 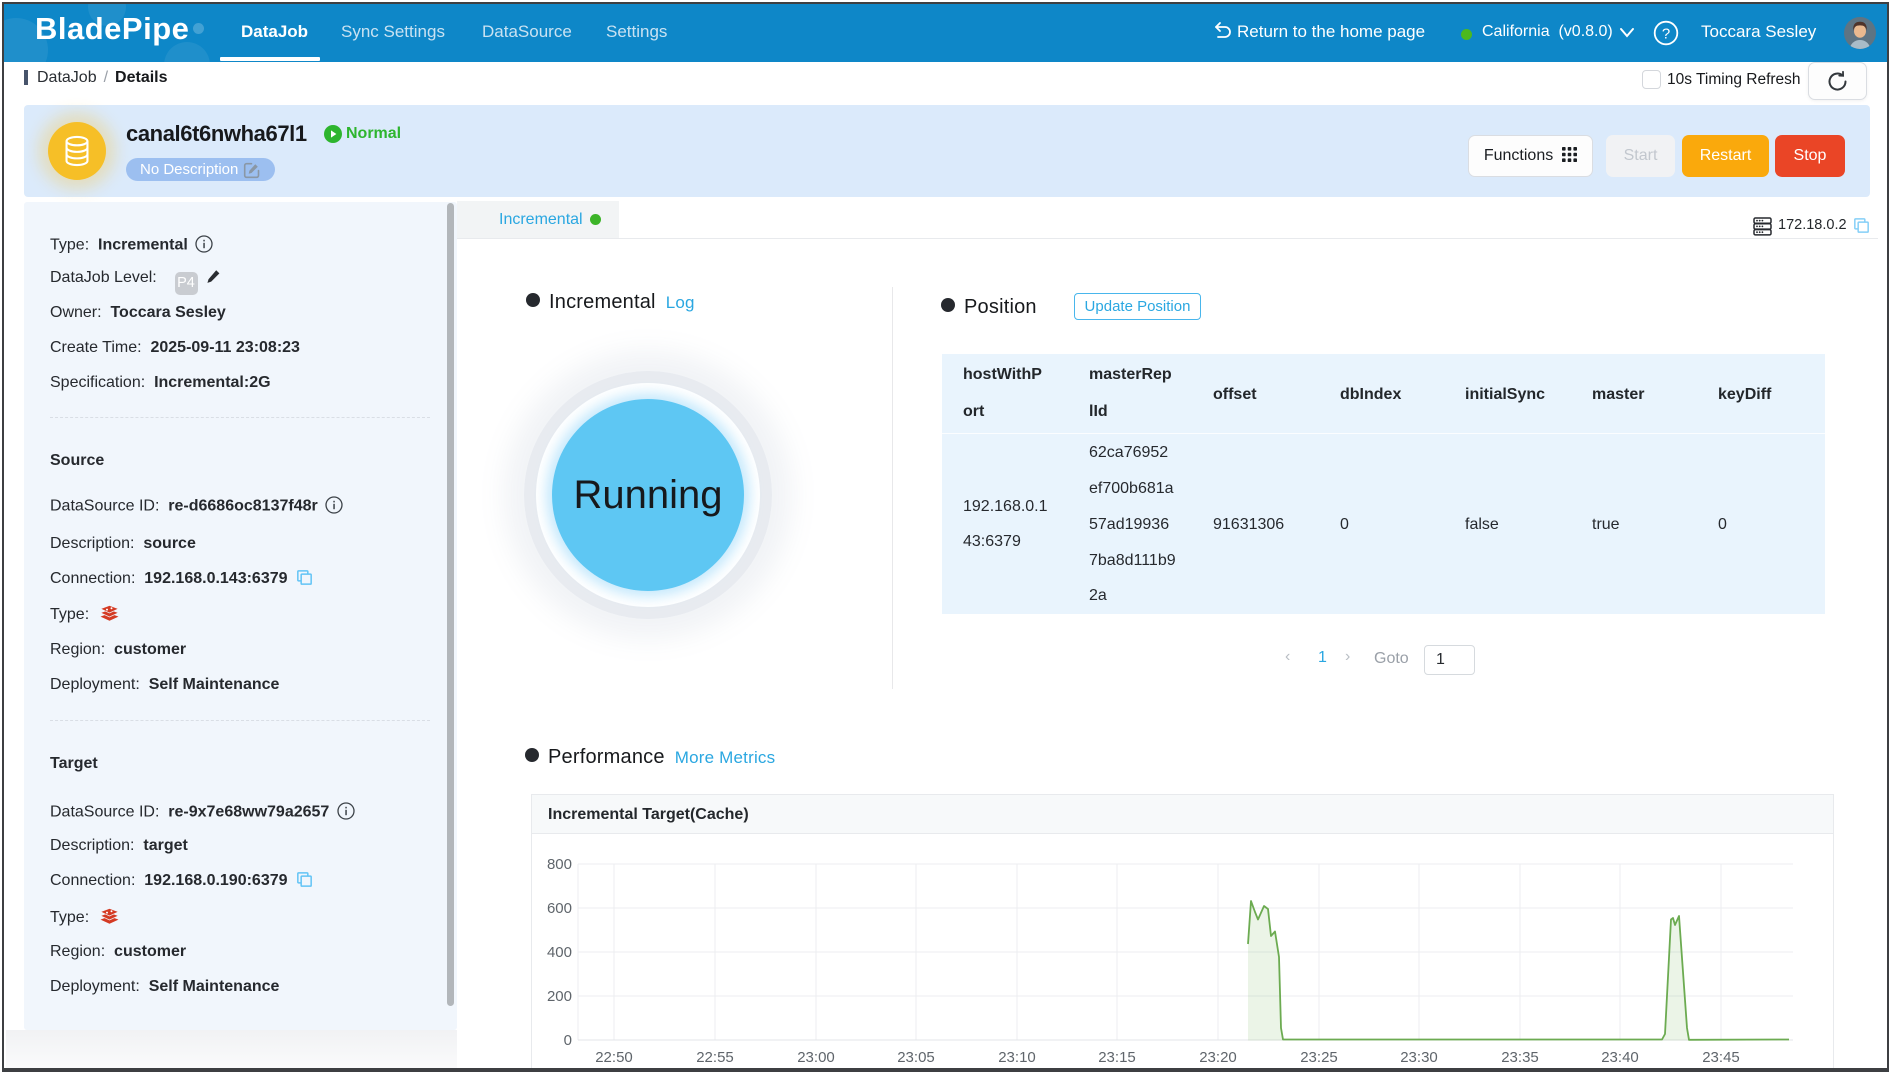 I want to click on svg-text: 23:30, so click(x=1419, y=1057).